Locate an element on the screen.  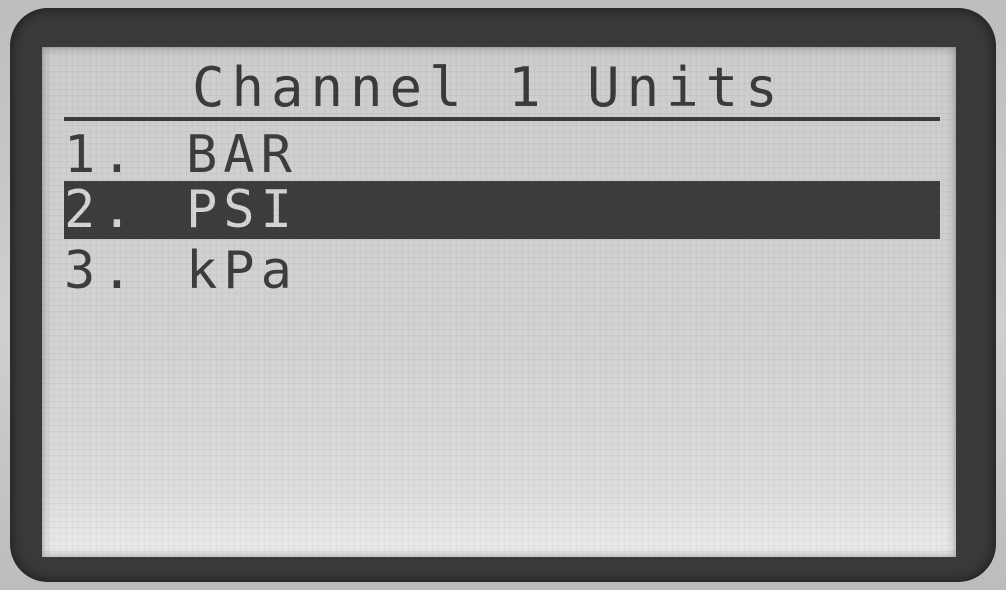
menu-item-label: BAR is located at coordinates (242, 155).